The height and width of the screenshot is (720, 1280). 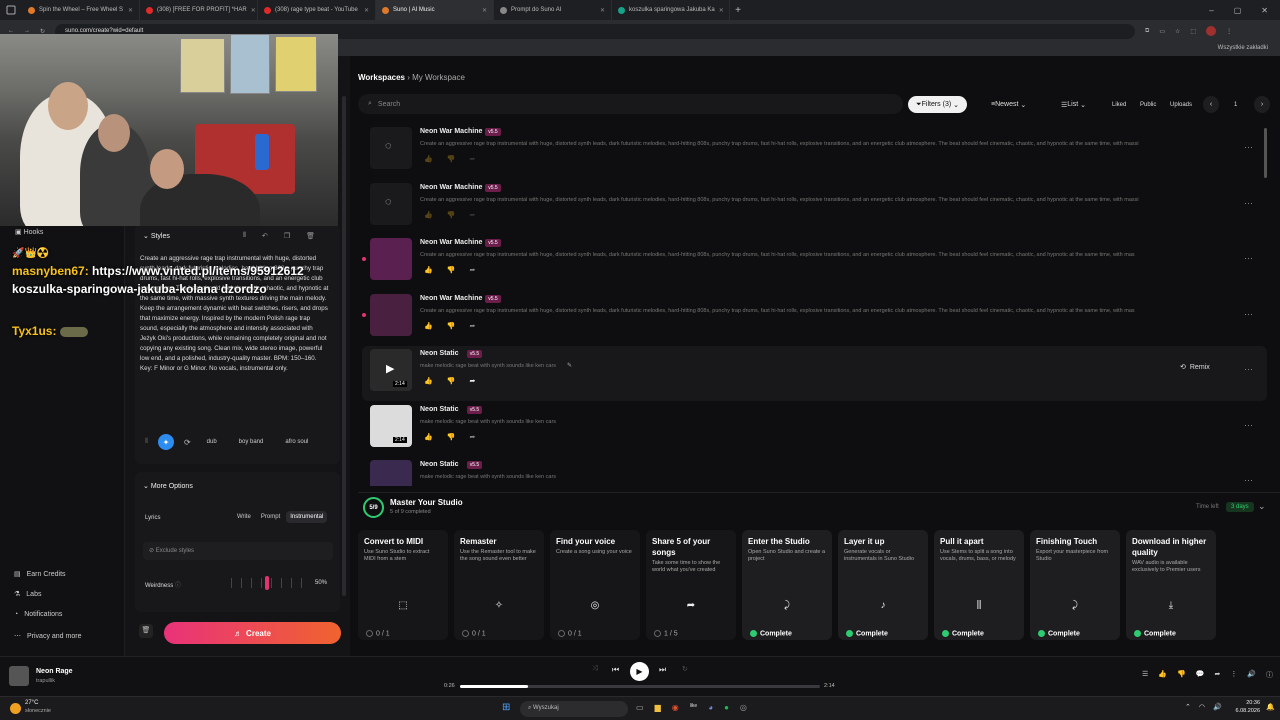 I want to click on sidebar-item-privacy: ⋯ Privacy and more, so click(x=47, y=636).